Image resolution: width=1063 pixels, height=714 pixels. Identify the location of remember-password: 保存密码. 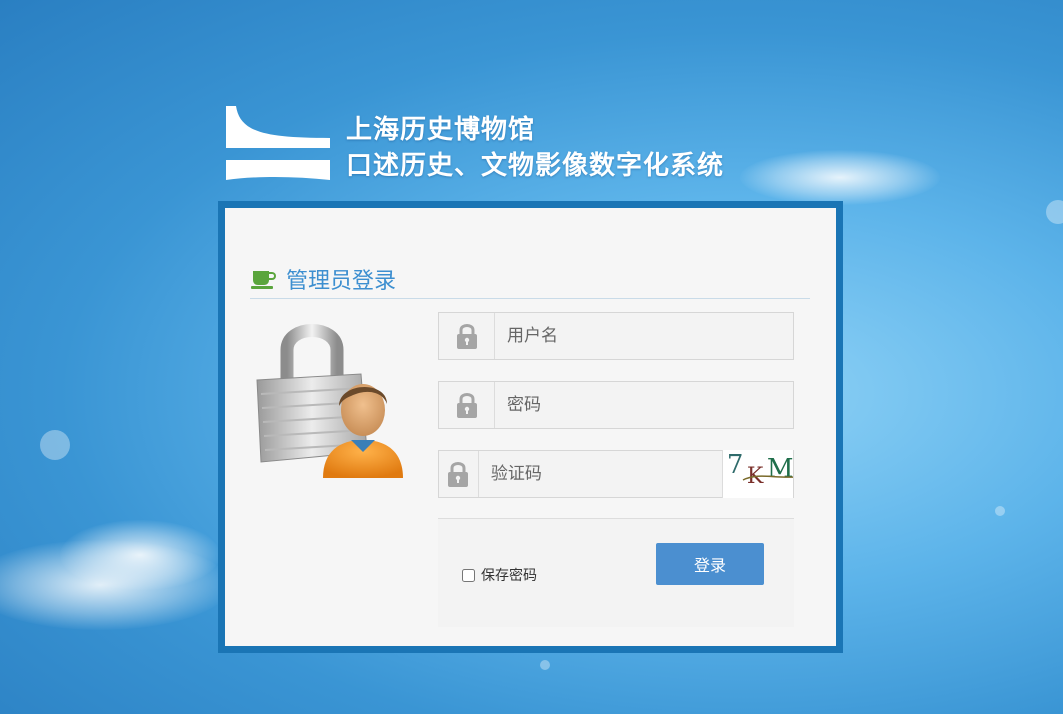
(499, 575).